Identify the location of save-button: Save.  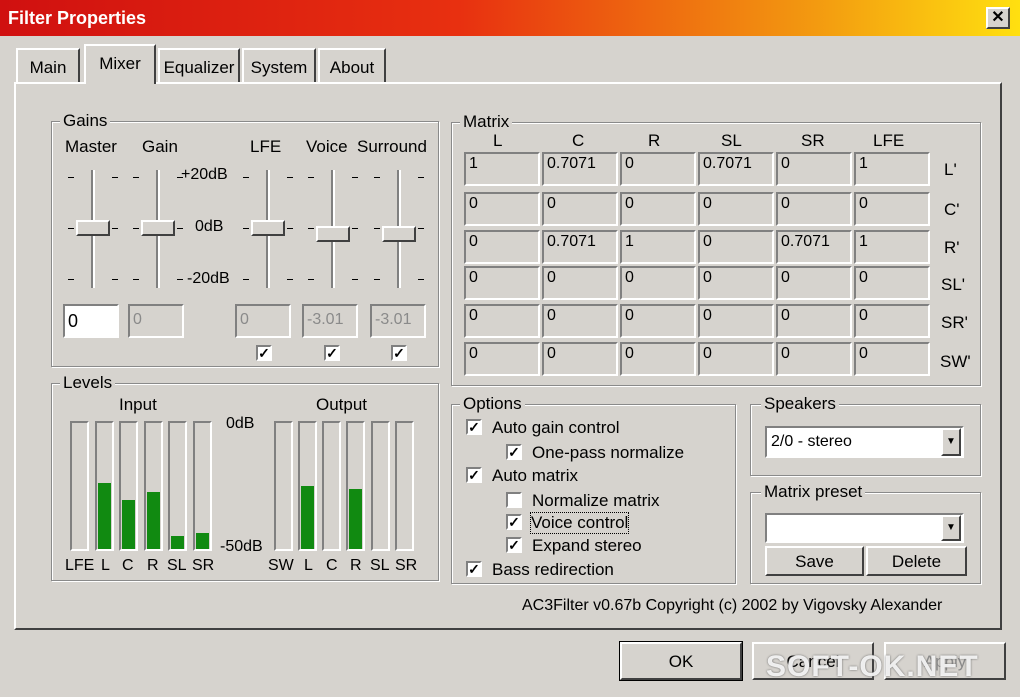
(814, 561).